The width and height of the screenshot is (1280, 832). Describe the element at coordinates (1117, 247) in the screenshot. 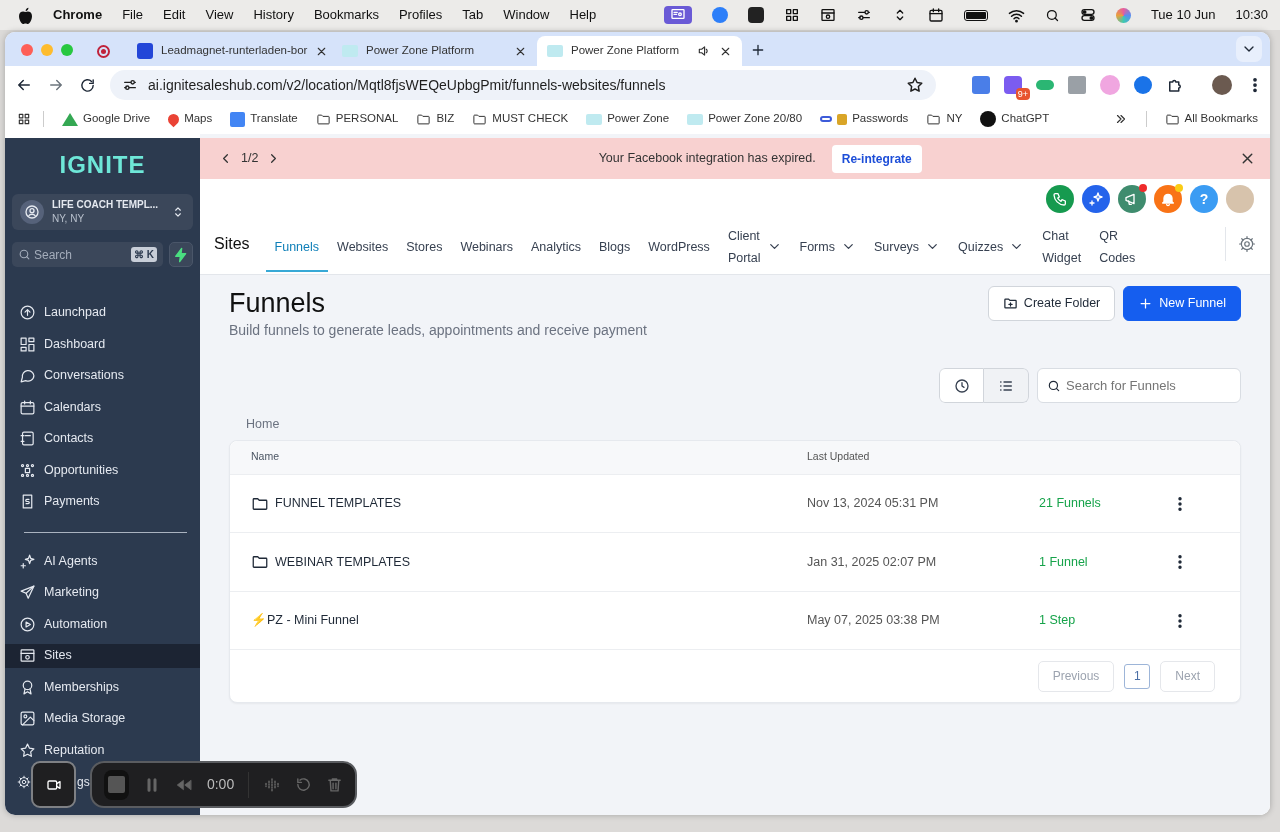

I see `nav-tab: QR Codes` at that location.